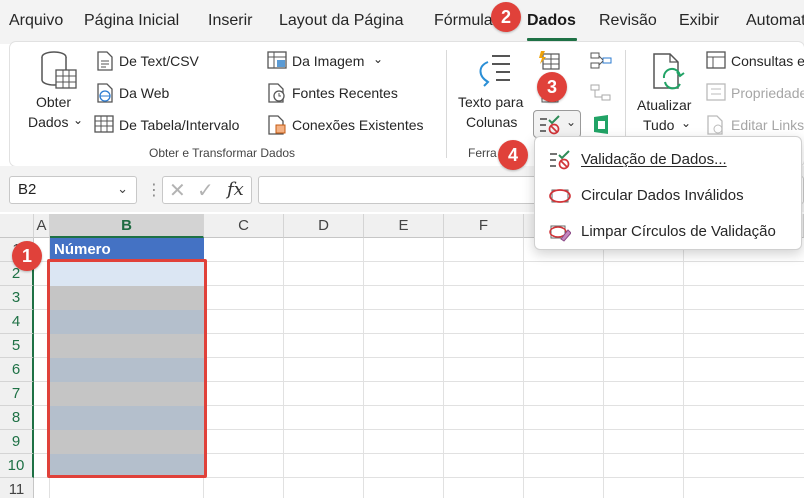 The width and height of the screenshot is (804, 498). I want to click on cell-b5, so click(127, 346).